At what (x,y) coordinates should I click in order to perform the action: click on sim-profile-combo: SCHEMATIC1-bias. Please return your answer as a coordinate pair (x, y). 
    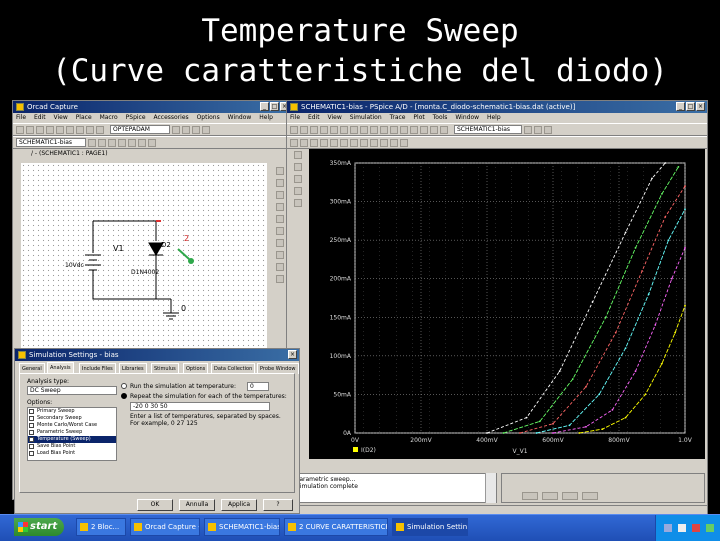
    Looking at the image, I should click on (488, 129).